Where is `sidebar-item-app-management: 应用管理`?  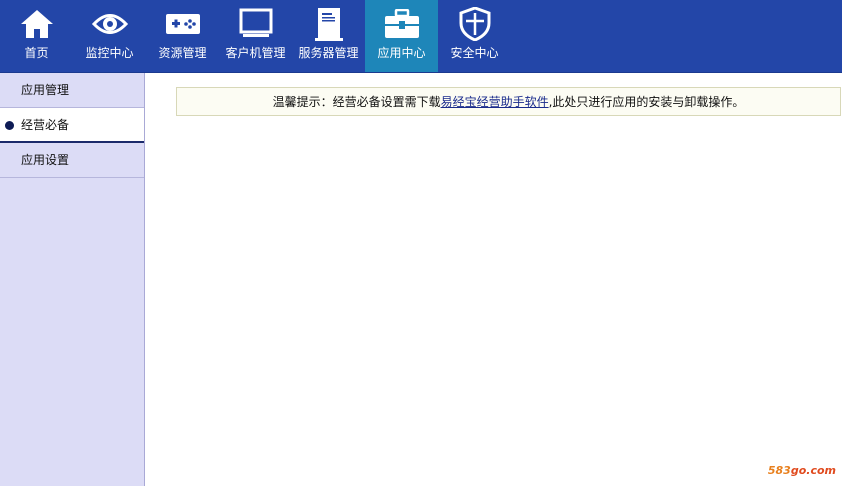
sidebar-item-app-management: 应用管理 is located at coordinates (72, 90).